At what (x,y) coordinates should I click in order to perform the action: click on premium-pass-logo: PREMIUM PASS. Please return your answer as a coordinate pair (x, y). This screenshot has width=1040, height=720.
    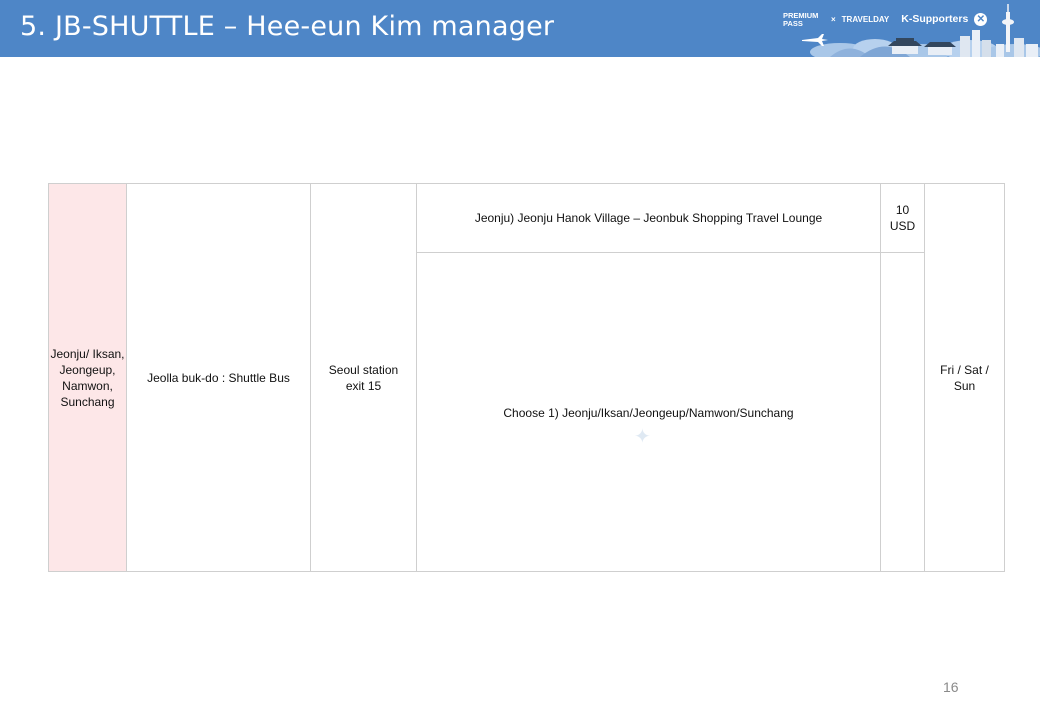
    Looking at the image, I should click on (801, 19).